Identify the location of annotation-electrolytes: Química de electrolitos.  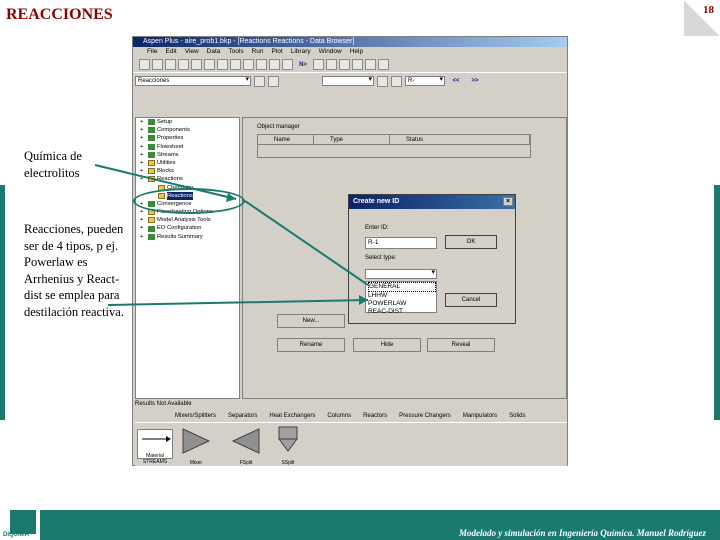
(53, 164).